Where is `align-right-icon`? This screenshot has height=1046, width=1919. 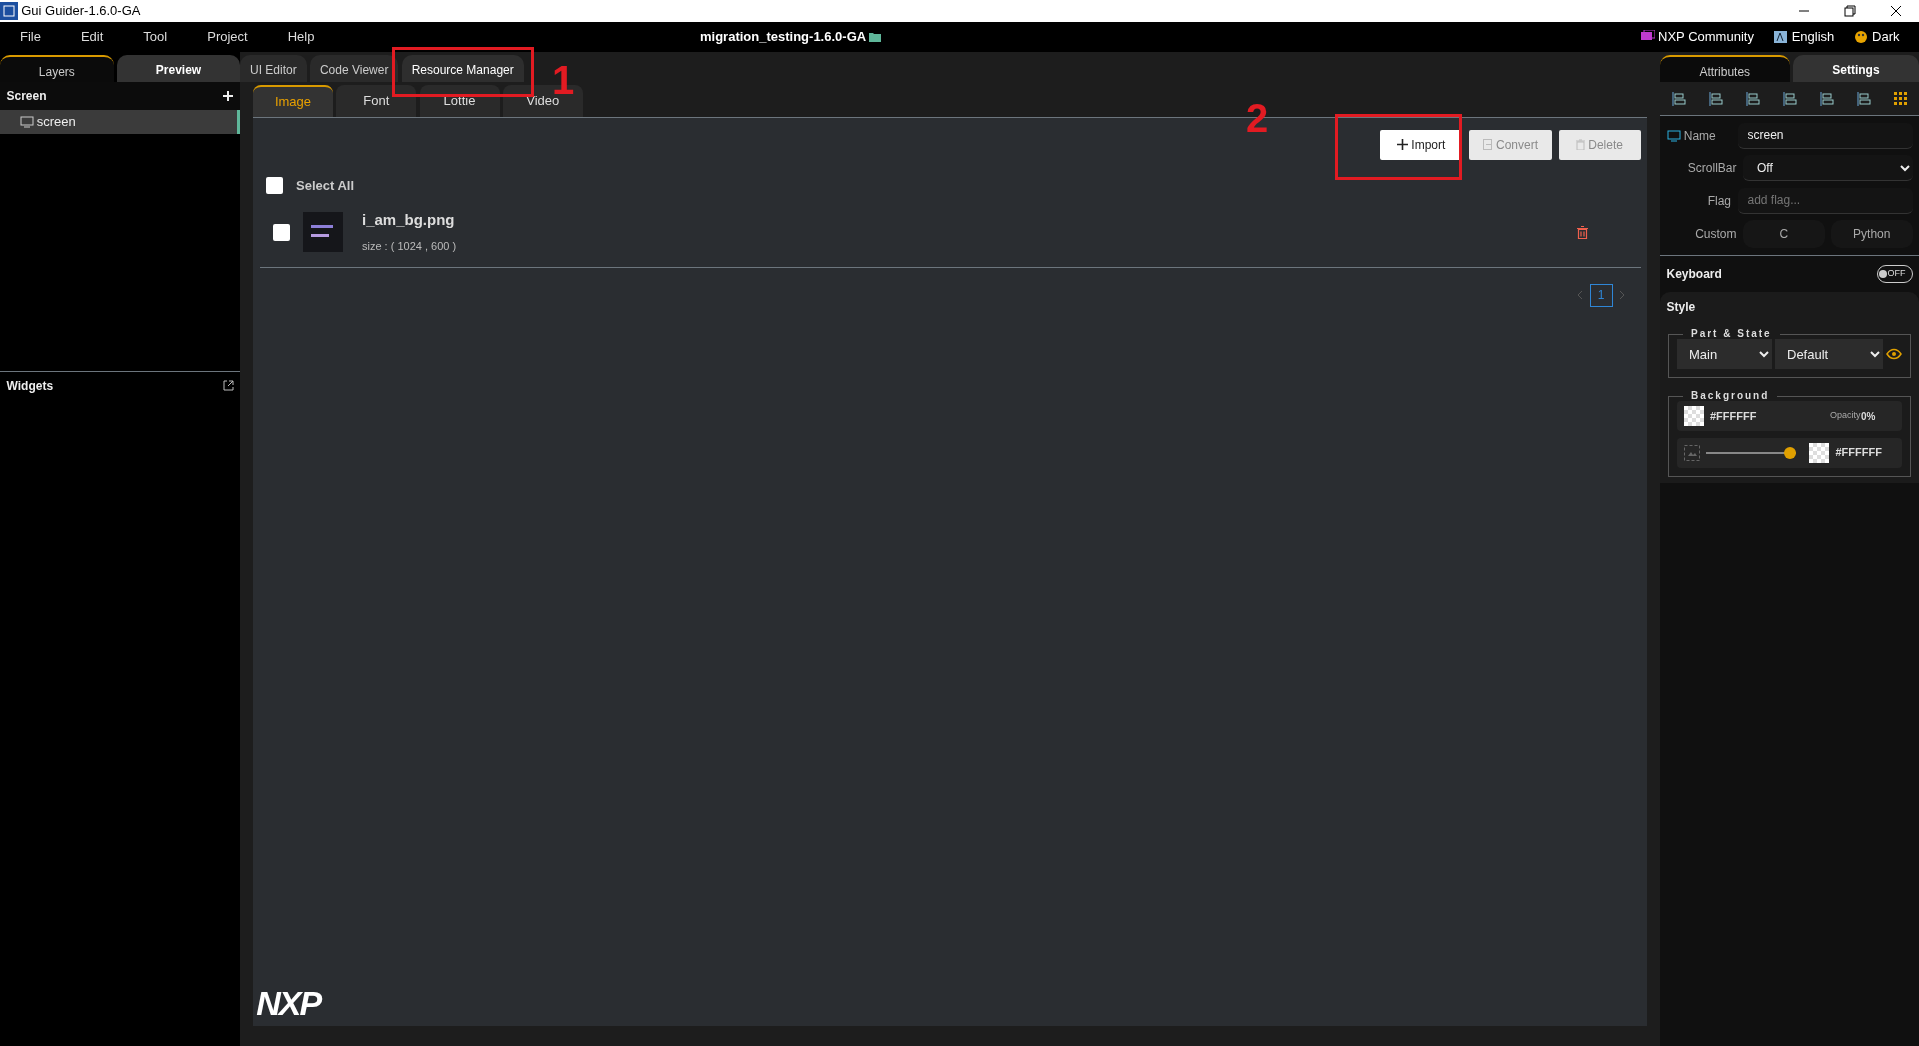 align-right-icon is located at coordinates (1752, 98).